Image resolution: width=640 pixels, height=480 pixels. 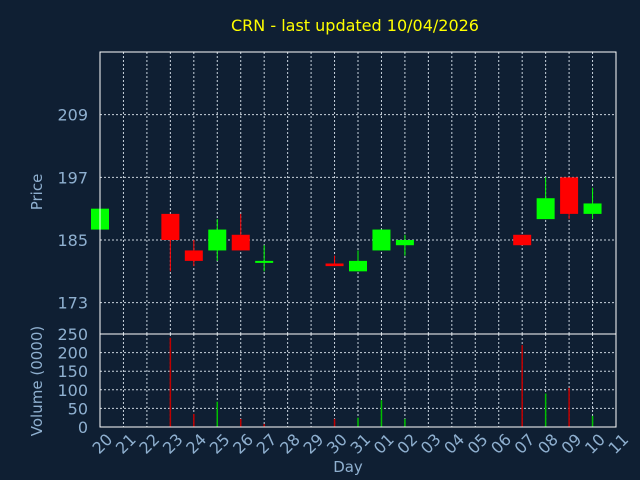 I want to click on price-tick-label: 209, so click(x=72, y=115).